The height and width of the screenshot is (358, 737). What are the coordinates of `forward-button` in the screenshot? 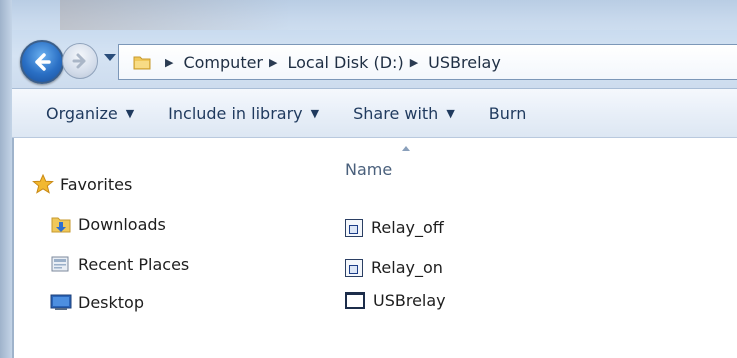 It's located at (80, 61).